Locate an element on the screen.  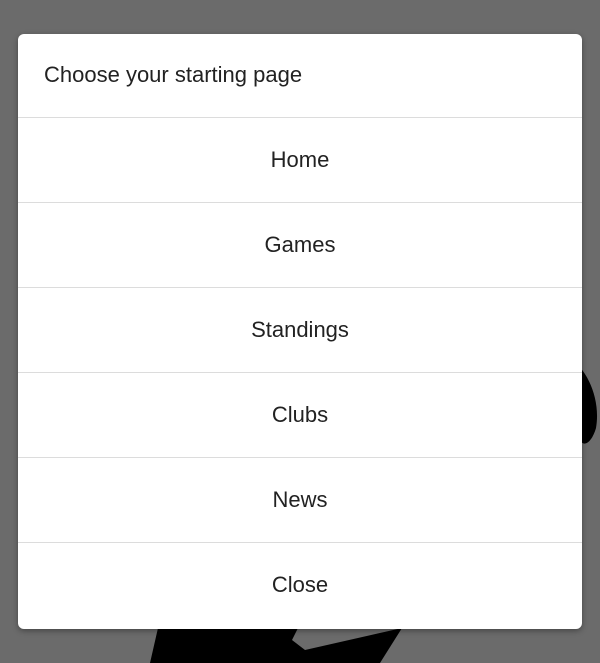
option-home: Home is located at coordinates (300, 160).